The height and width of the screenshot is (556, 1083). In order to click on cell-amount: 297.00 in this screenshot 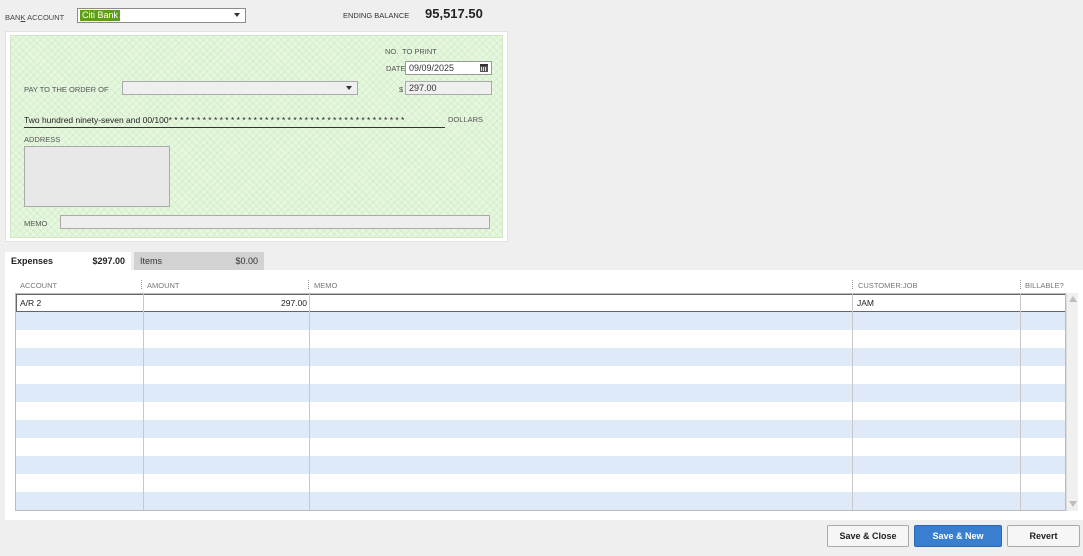, I will do `click(226, 303)`.